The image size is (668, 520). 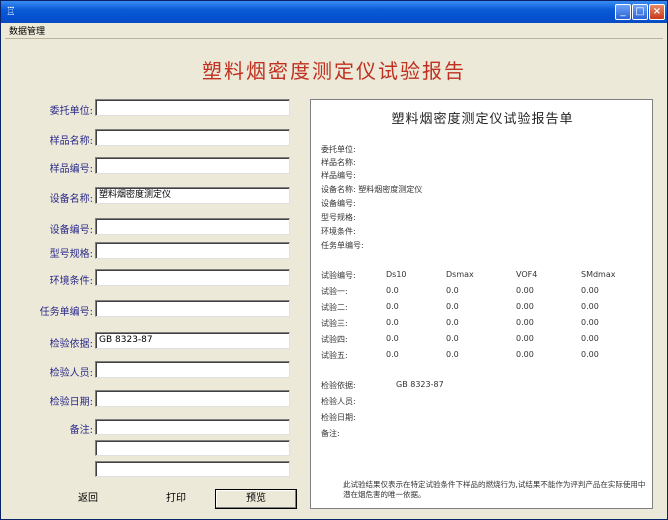 What do you see at coordinates (192, 308) in the screenshot?
I see `task-number-input` at bounding box center [192, 308].